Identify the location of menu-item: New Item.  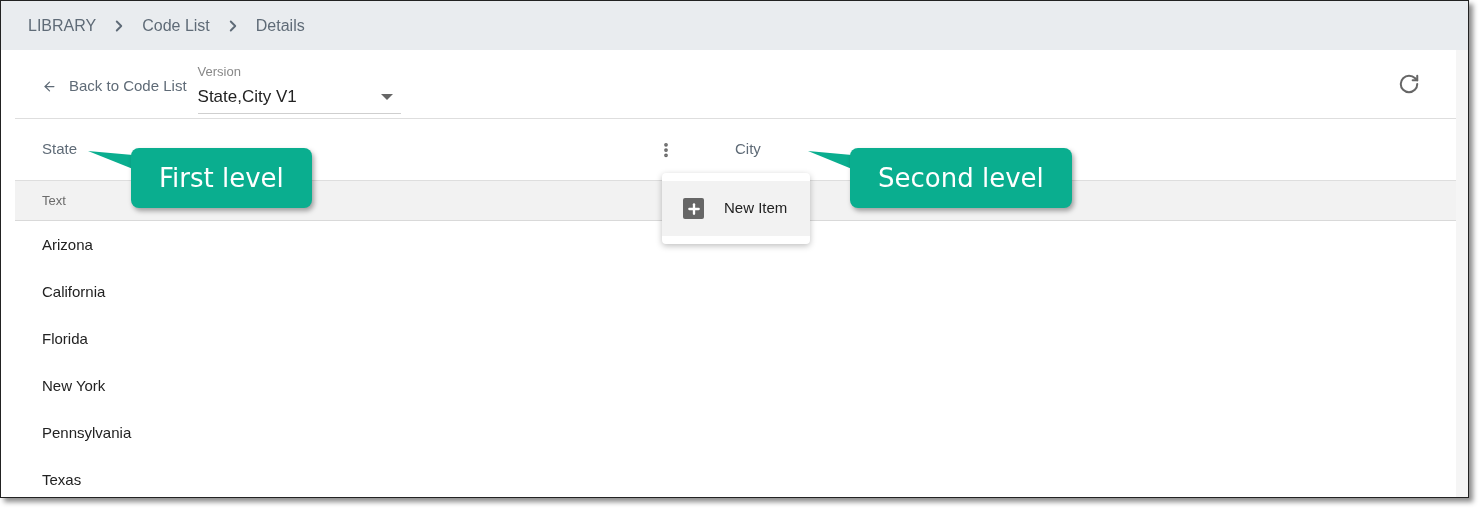
(736, 208).